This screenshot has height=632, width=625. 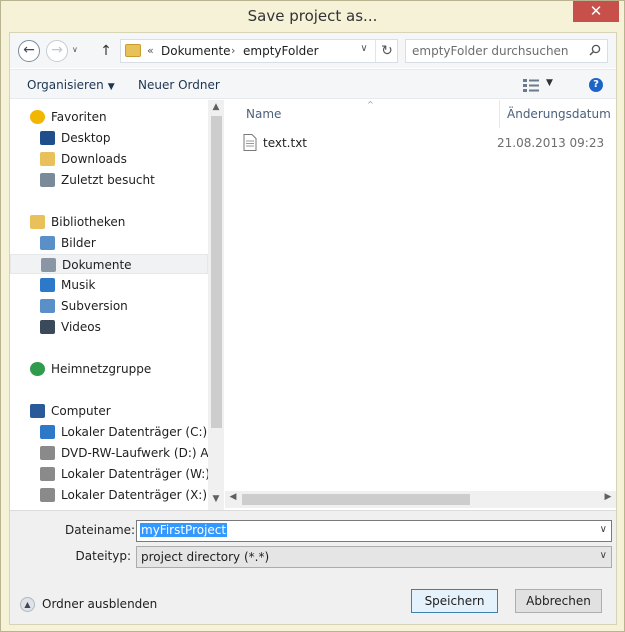 What do you see at coordinates (454, 601) in the screenshot?
I see `save-button: Speichern` at bounding box center [454, 601].